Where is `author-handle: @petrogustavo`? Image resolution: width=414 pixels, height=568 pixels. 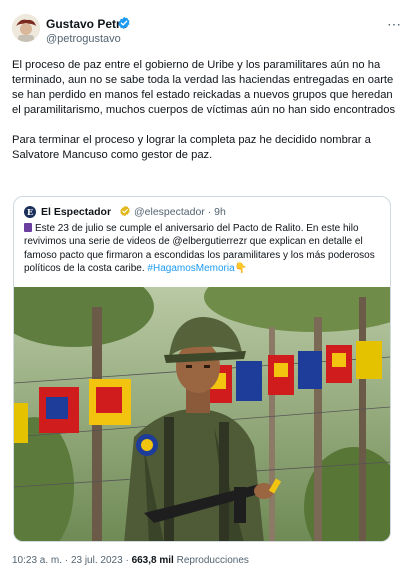 author-handle: @petrogustavo is located at coordinates (83, 39).